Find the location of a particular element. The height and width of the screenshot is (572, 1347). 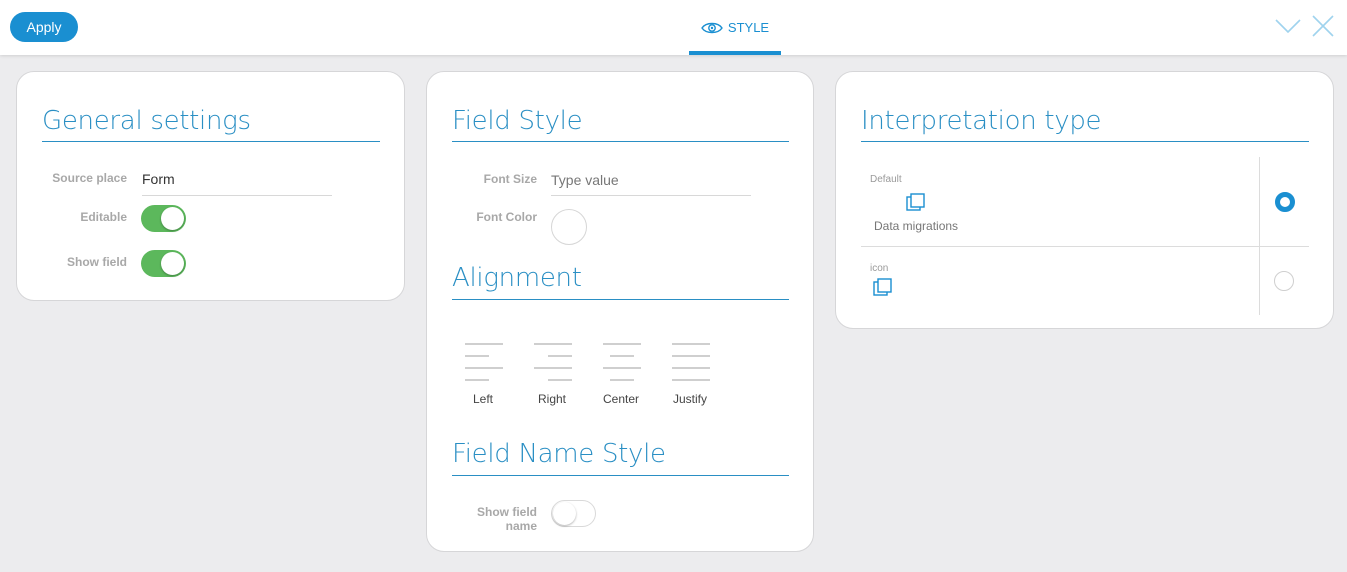

eye-icon is located at coordinates (712, 27).